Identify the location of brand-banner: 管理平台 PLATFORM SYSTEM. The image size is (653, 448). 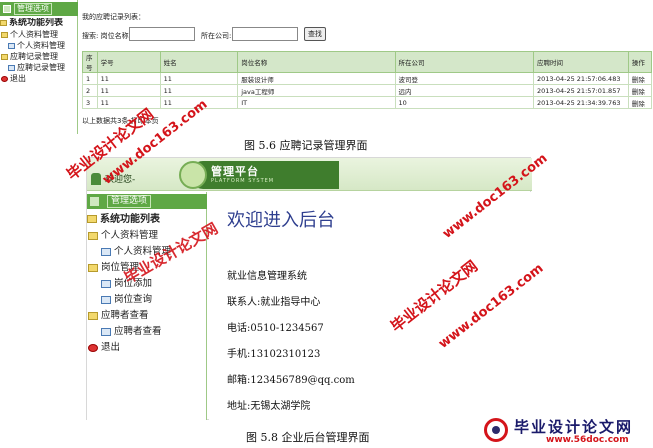
(259, 175).